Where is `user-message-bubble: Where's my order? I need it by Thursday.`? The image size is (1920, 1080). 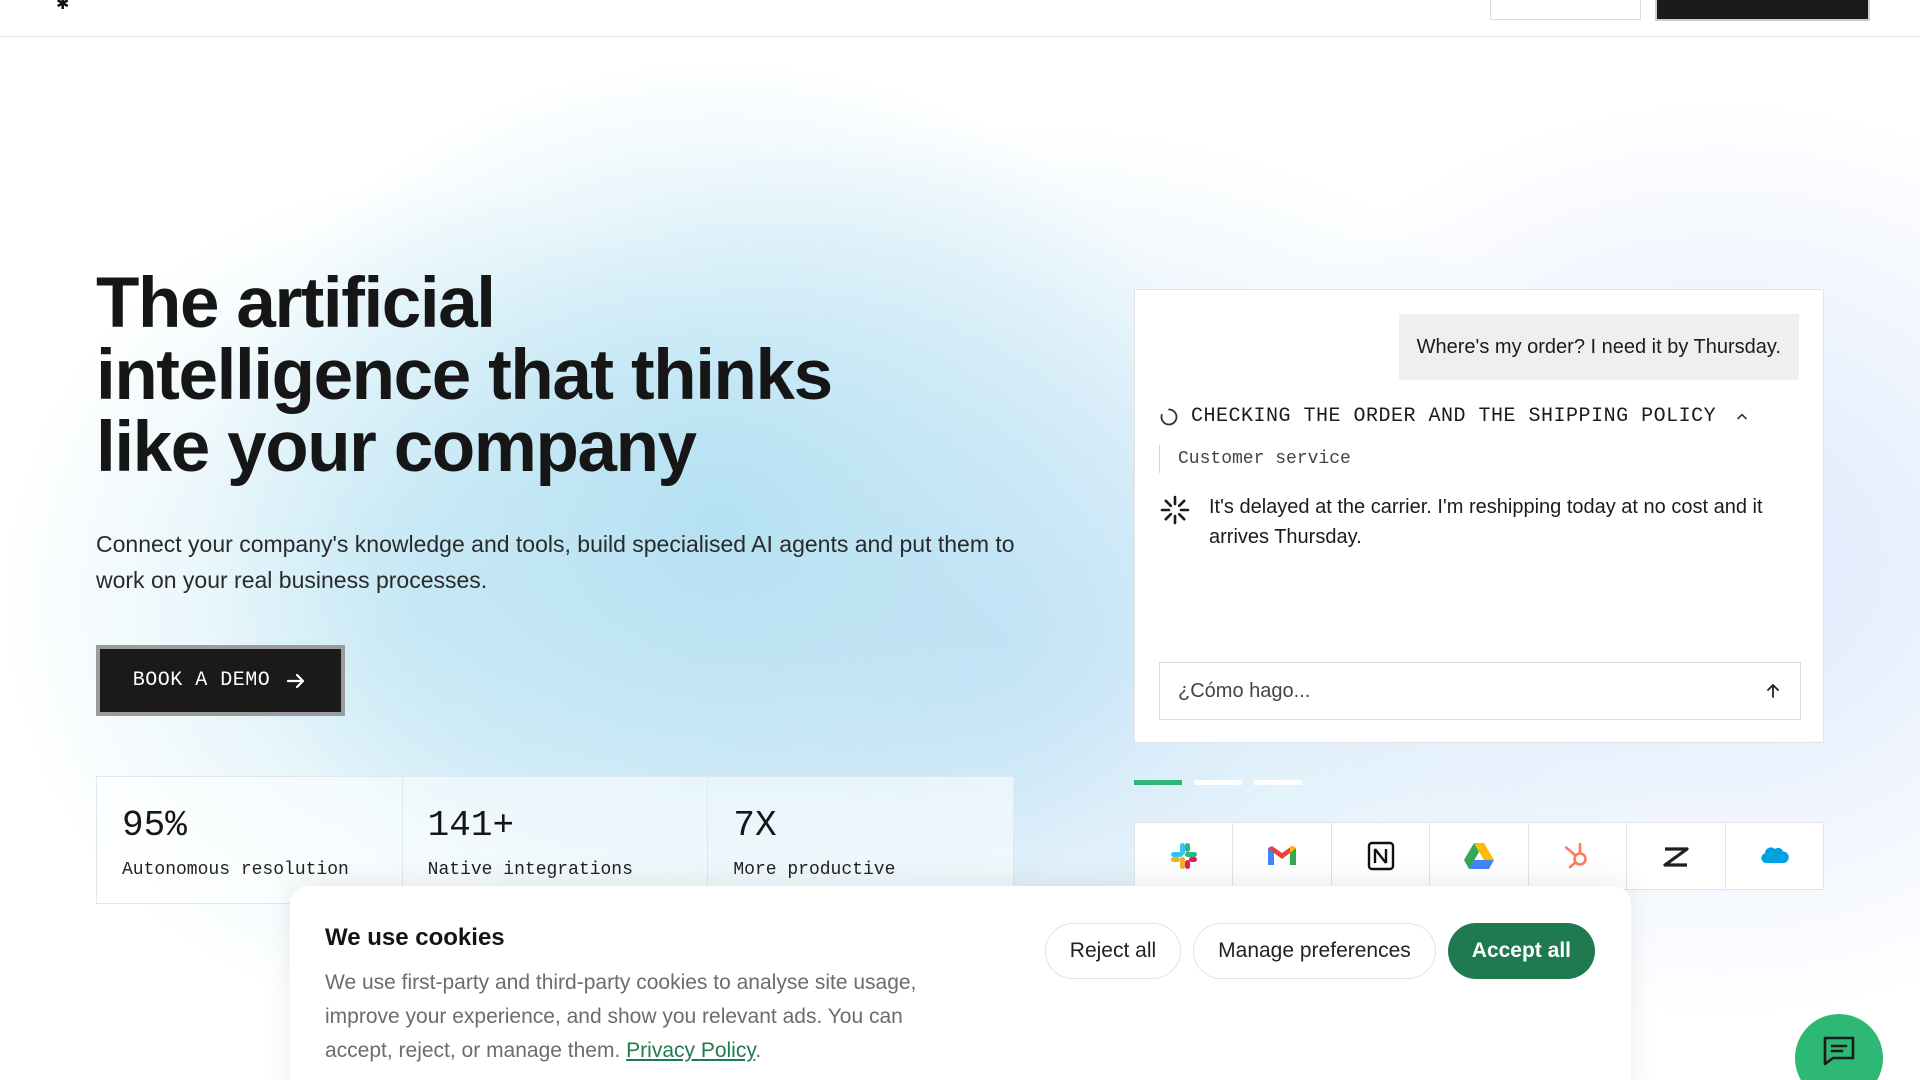
user-message-bubble: Where's my order? I need it by Thursday. is located at coordinates (1598, 347).